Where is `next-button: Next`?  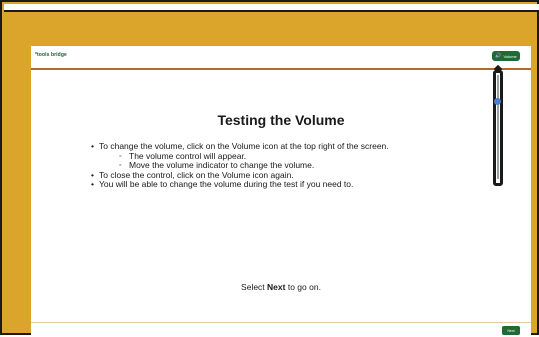 next-button: Next is located at coordinates (511, 330).